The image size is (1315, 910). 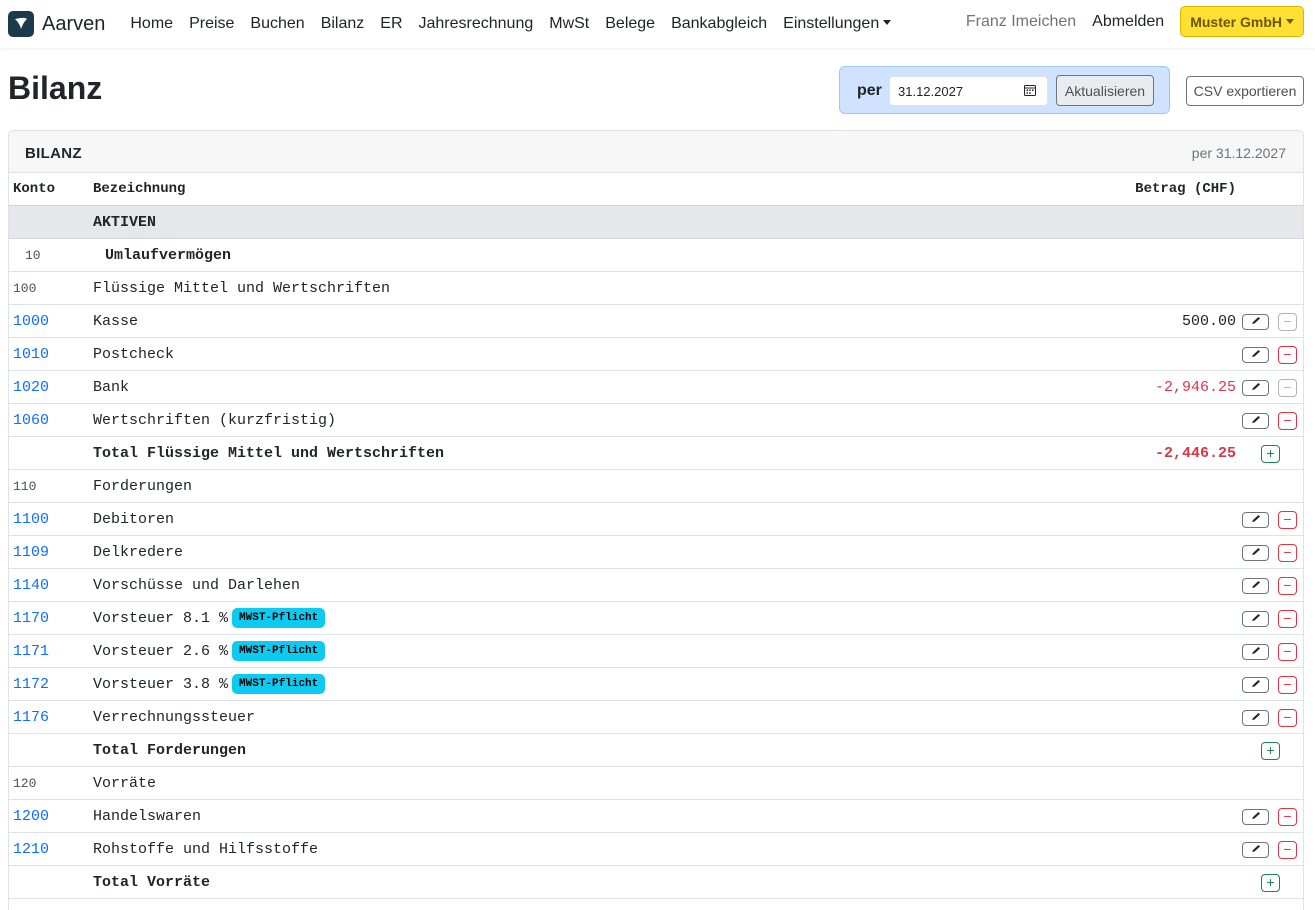 I want to click on account-row: 1200 Handelswaren −, so click(x=656, y=816).